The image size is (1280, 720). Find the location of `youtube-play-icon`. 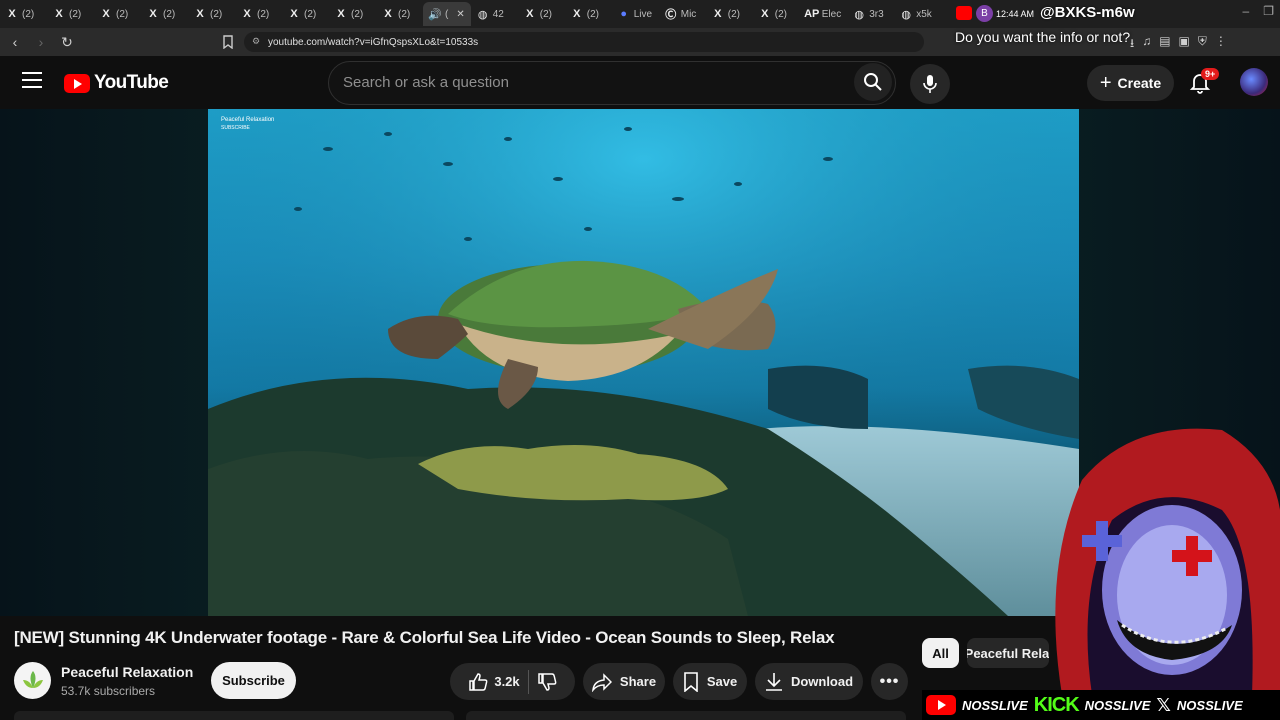

youtube-play-icon is located at coordinates (77, 83).